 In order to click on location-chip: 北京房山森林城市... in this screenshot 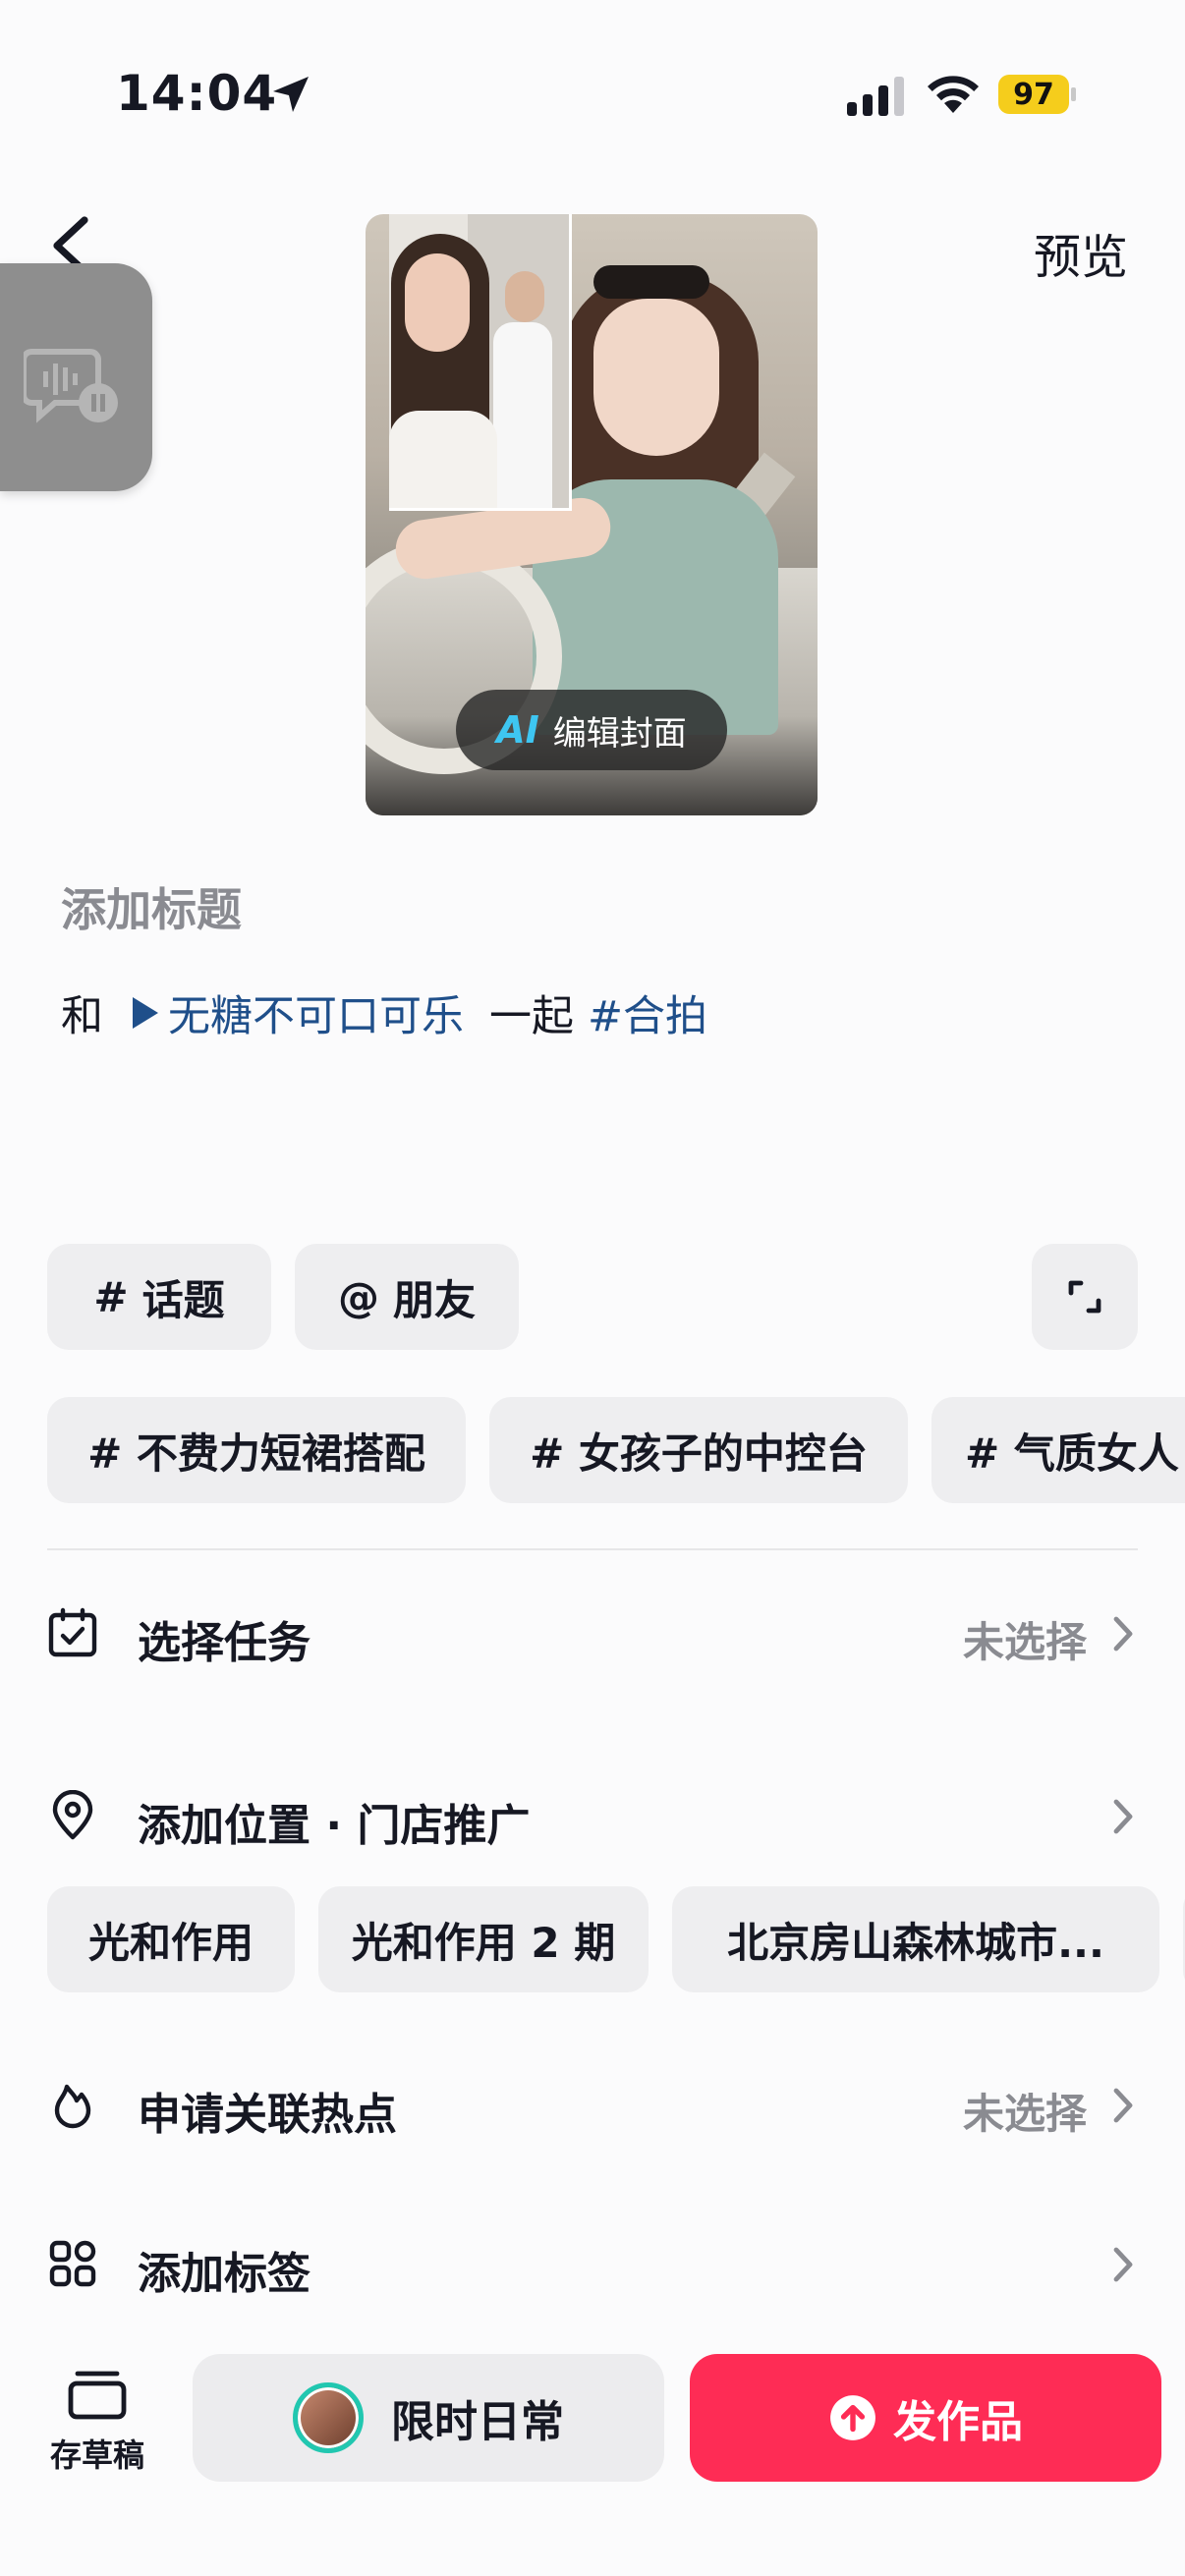, I will do `click(916, 1939)`.